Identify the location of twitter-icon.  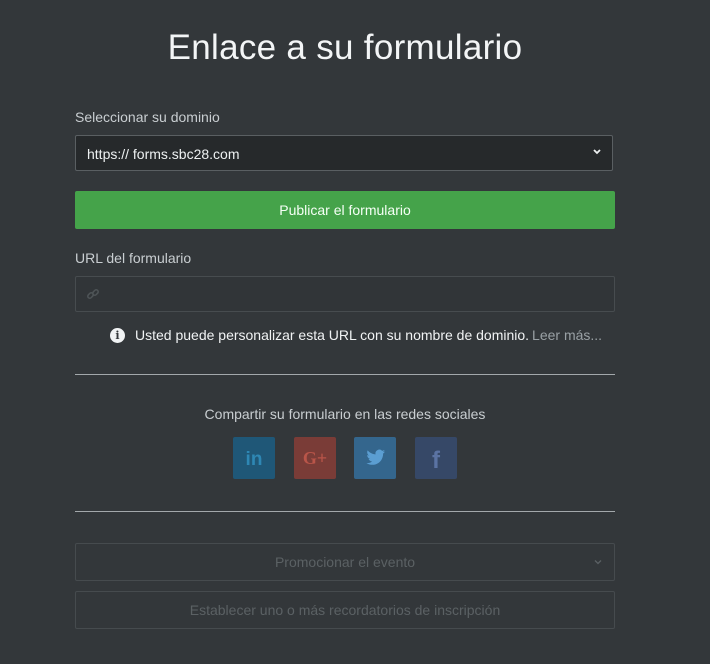
(375, 457).